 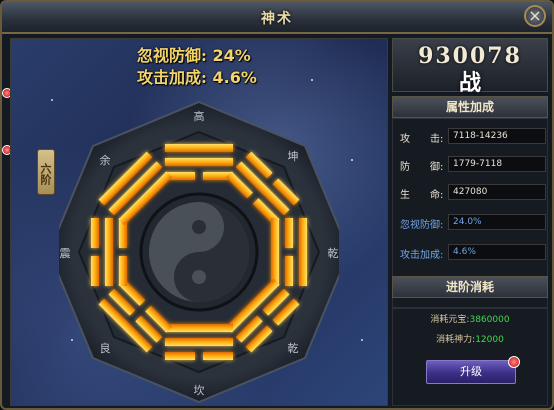 What do you see at coordinates (535, 16) in the screenshot?
I see `close-icon: ×` at bounding box center [535, 16].